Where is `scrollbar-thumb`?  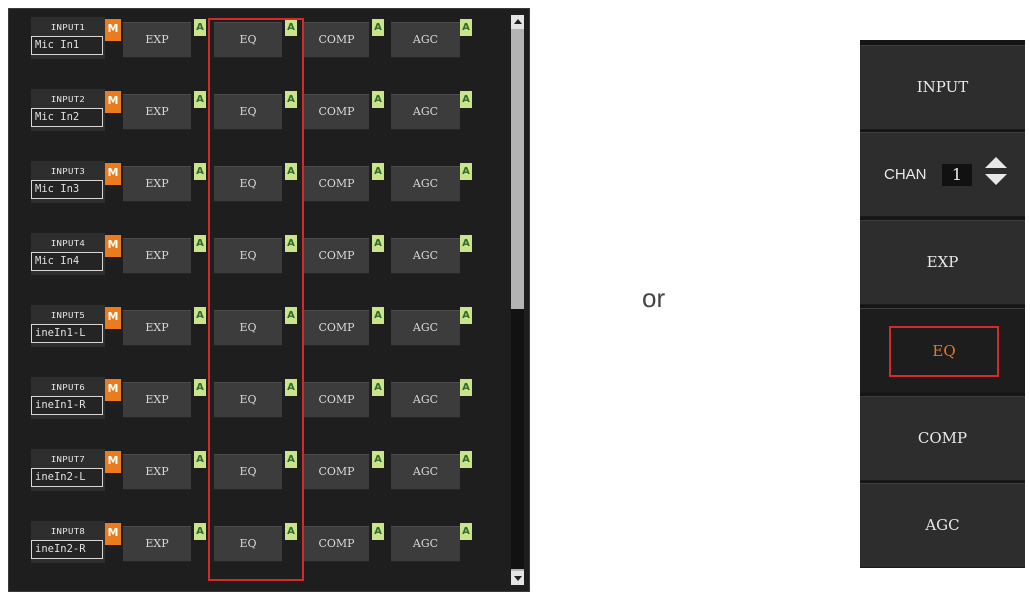 scrollbar-thumb is located at coordinates (517, 439).